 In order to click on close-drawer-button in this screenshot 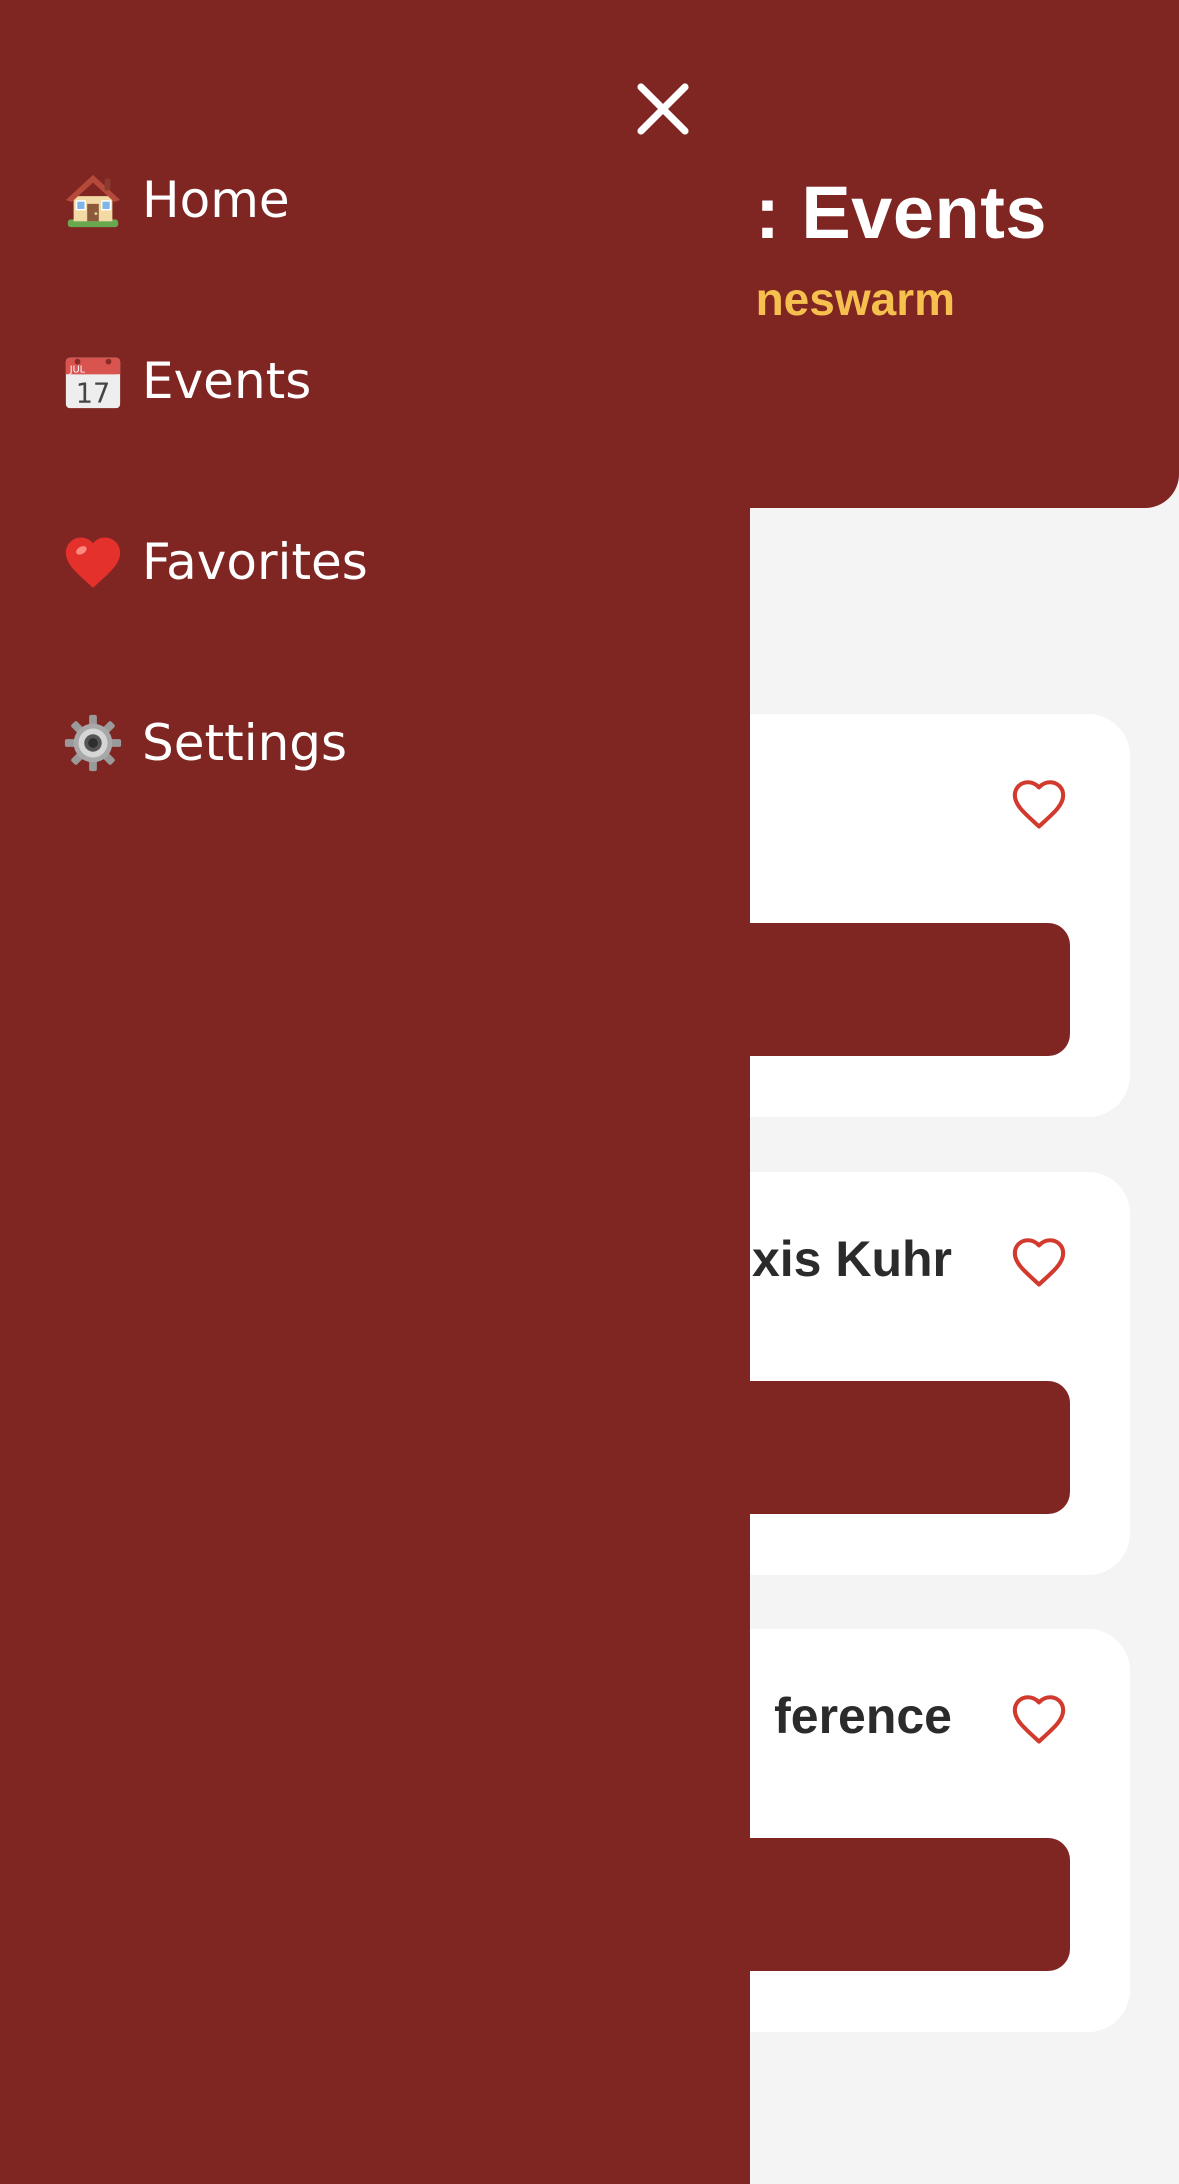, I will do `click(663, 109)`.